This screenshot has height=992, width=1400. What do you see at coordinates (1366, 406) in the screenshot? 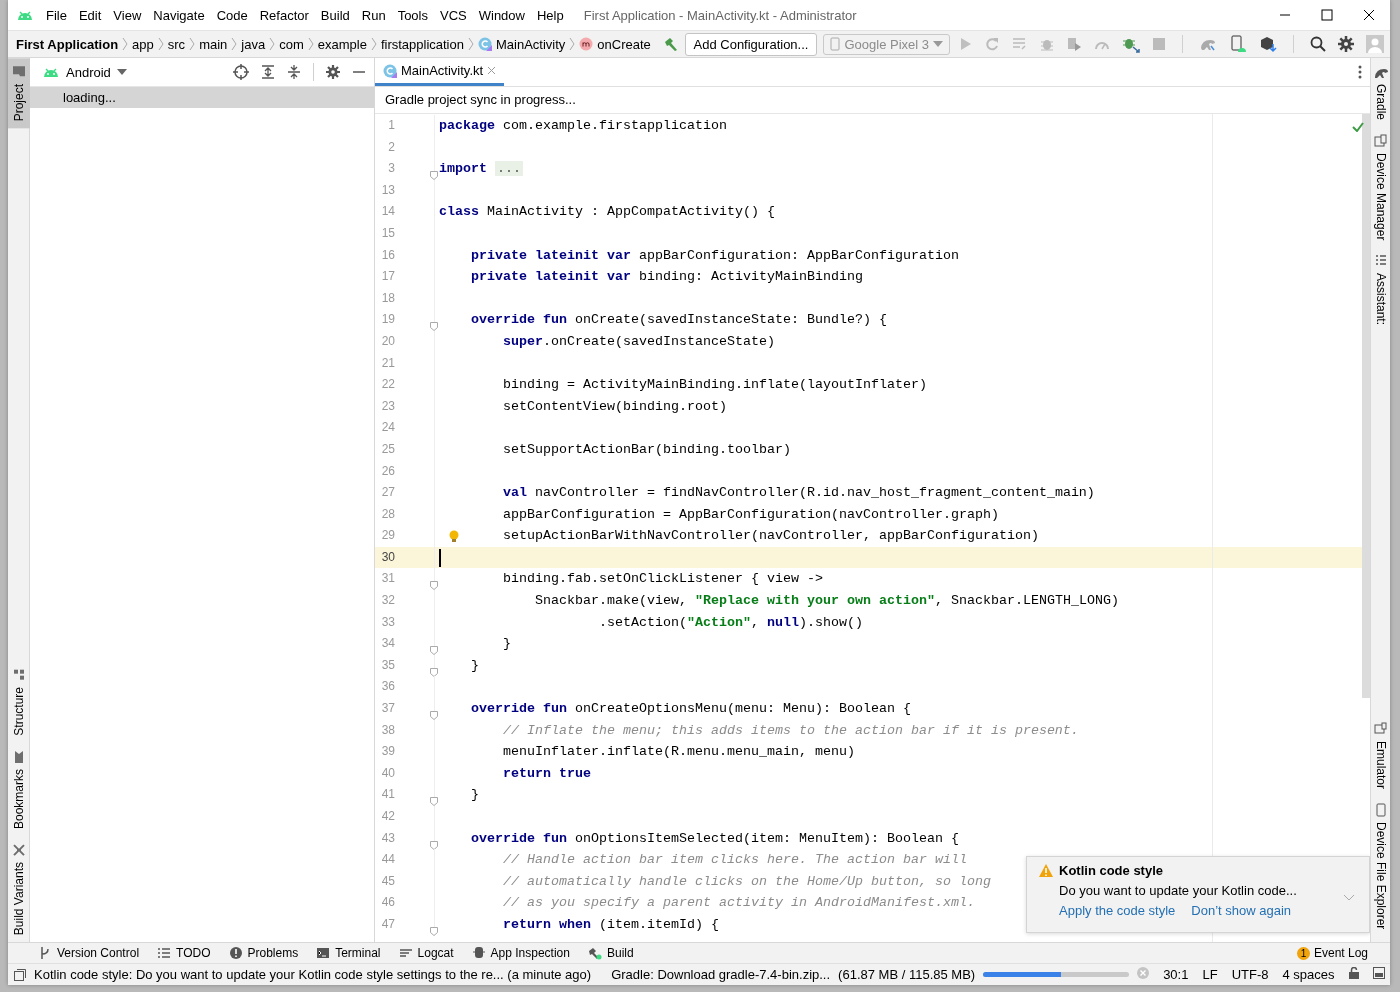
I see `scrollbar` at bounding box center [1366, 406].